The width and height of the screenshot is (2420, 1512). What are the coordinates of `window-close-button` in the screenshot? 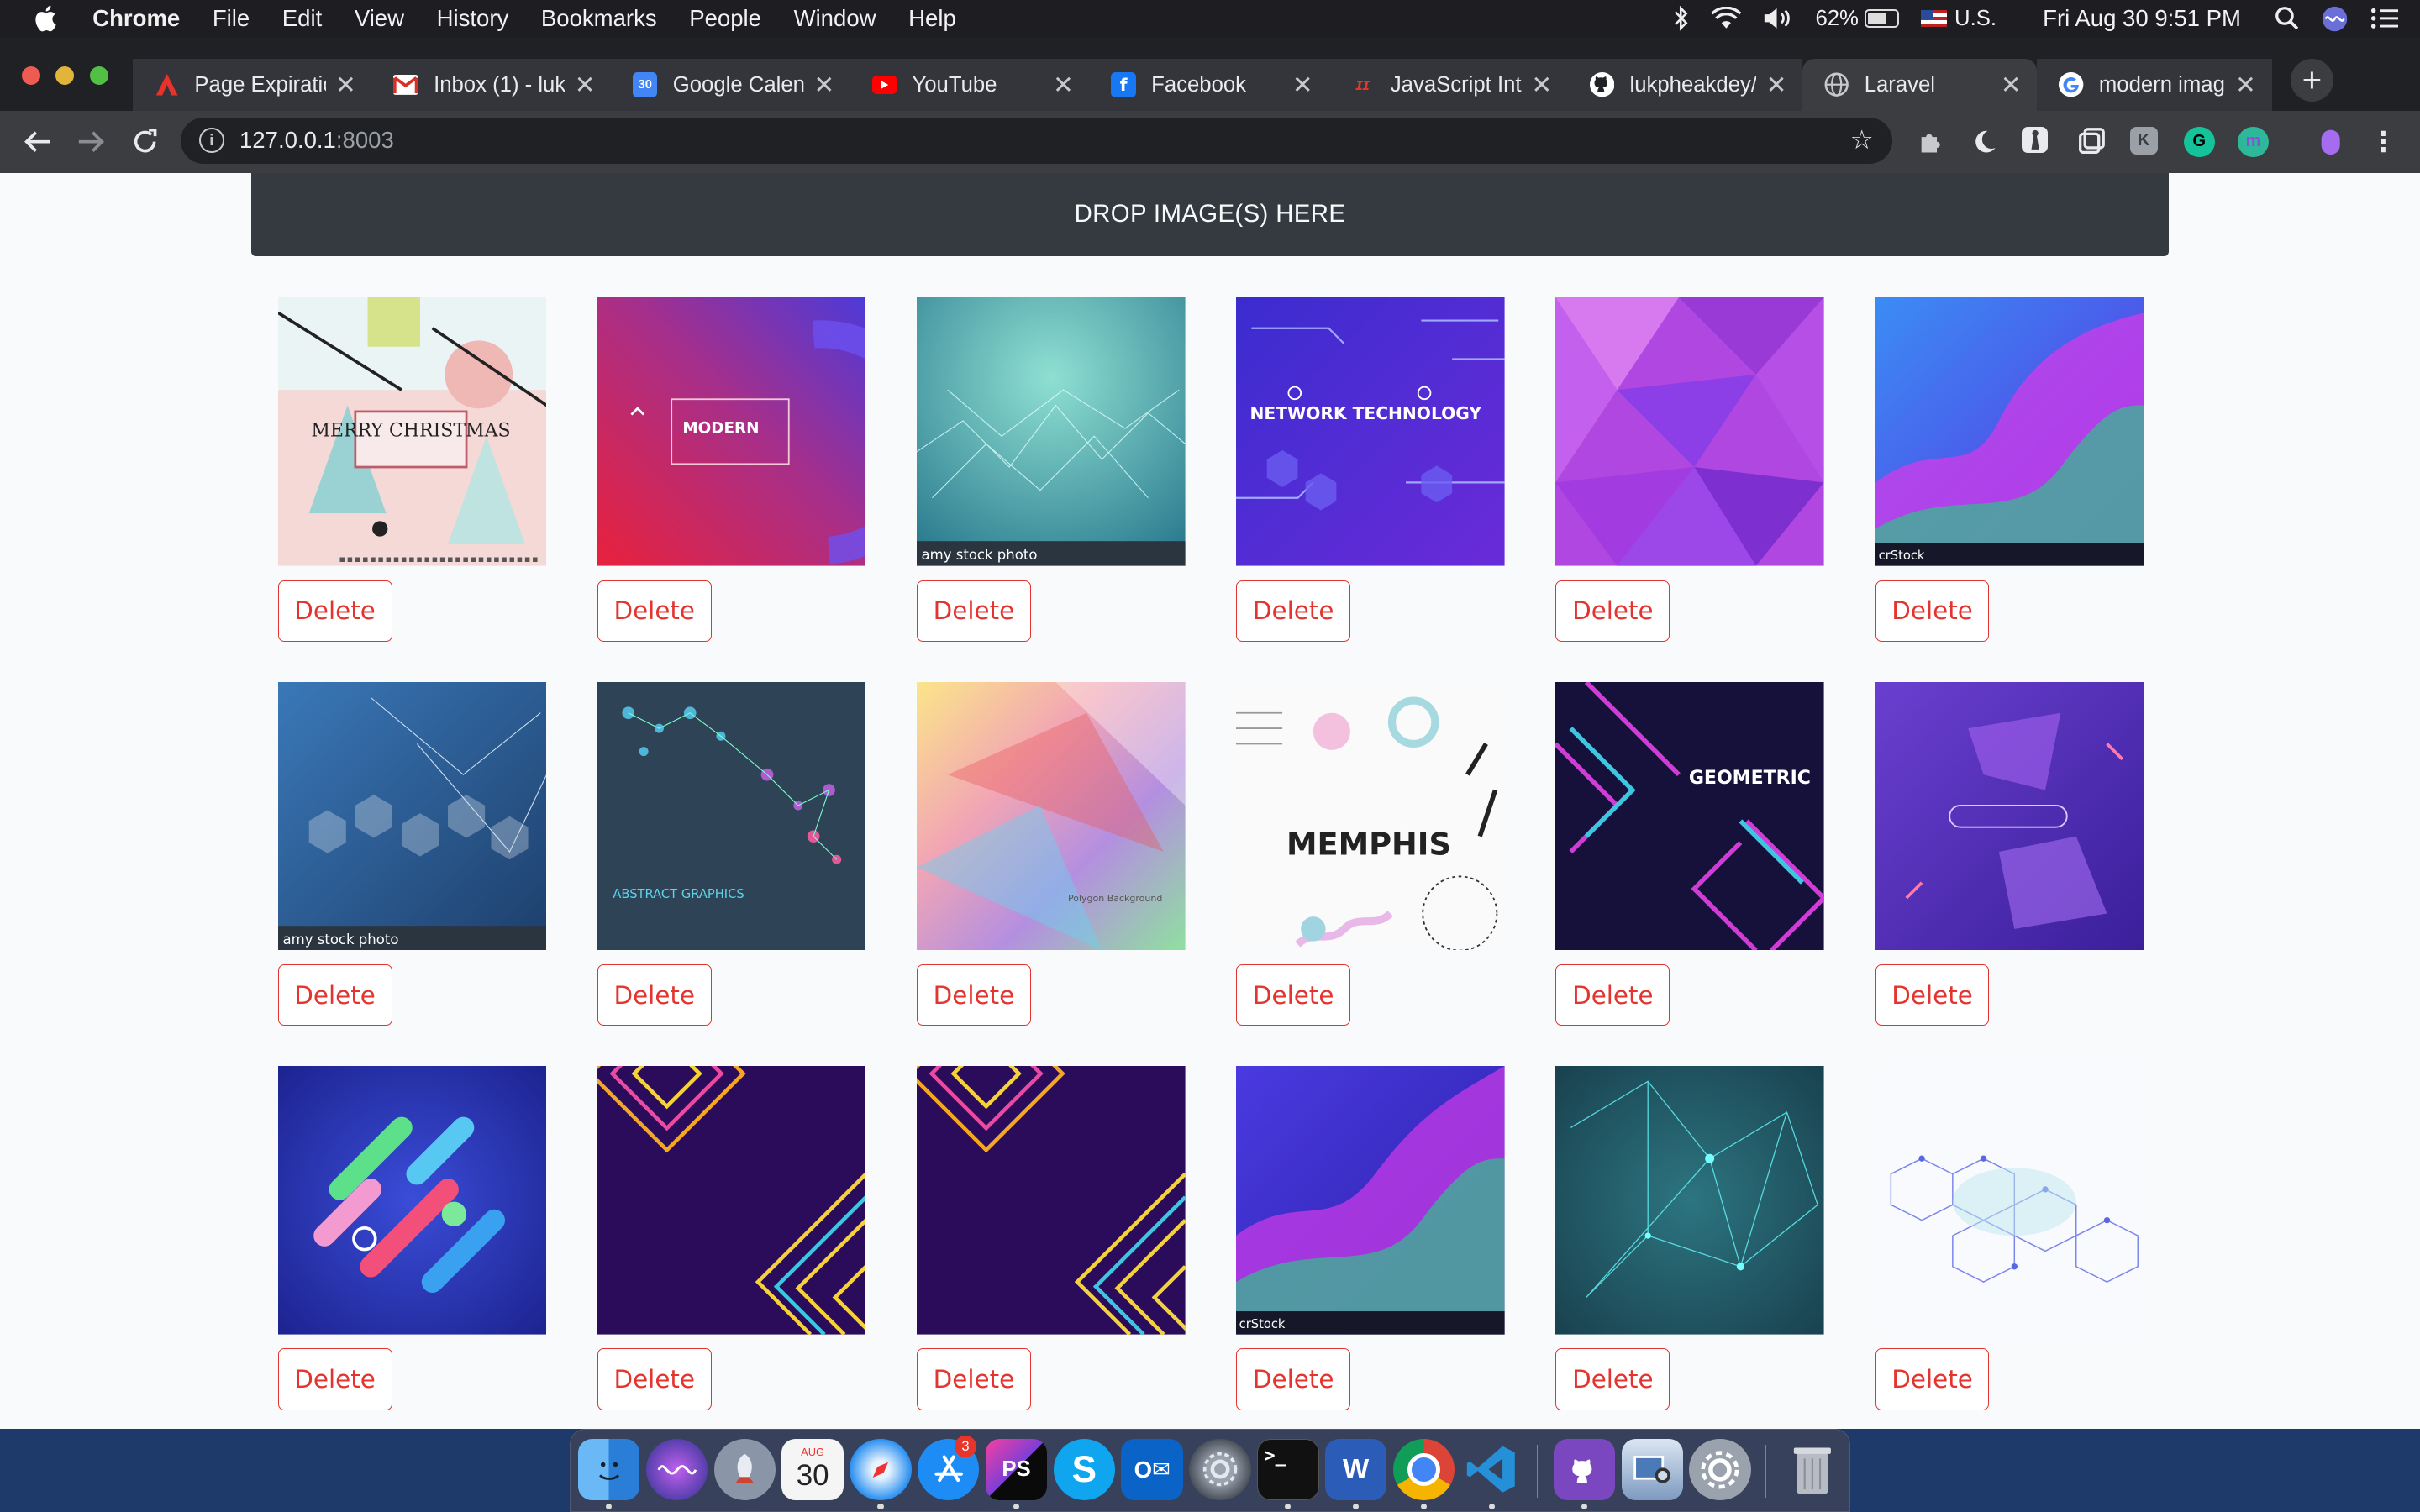 It's located at (30, 75).